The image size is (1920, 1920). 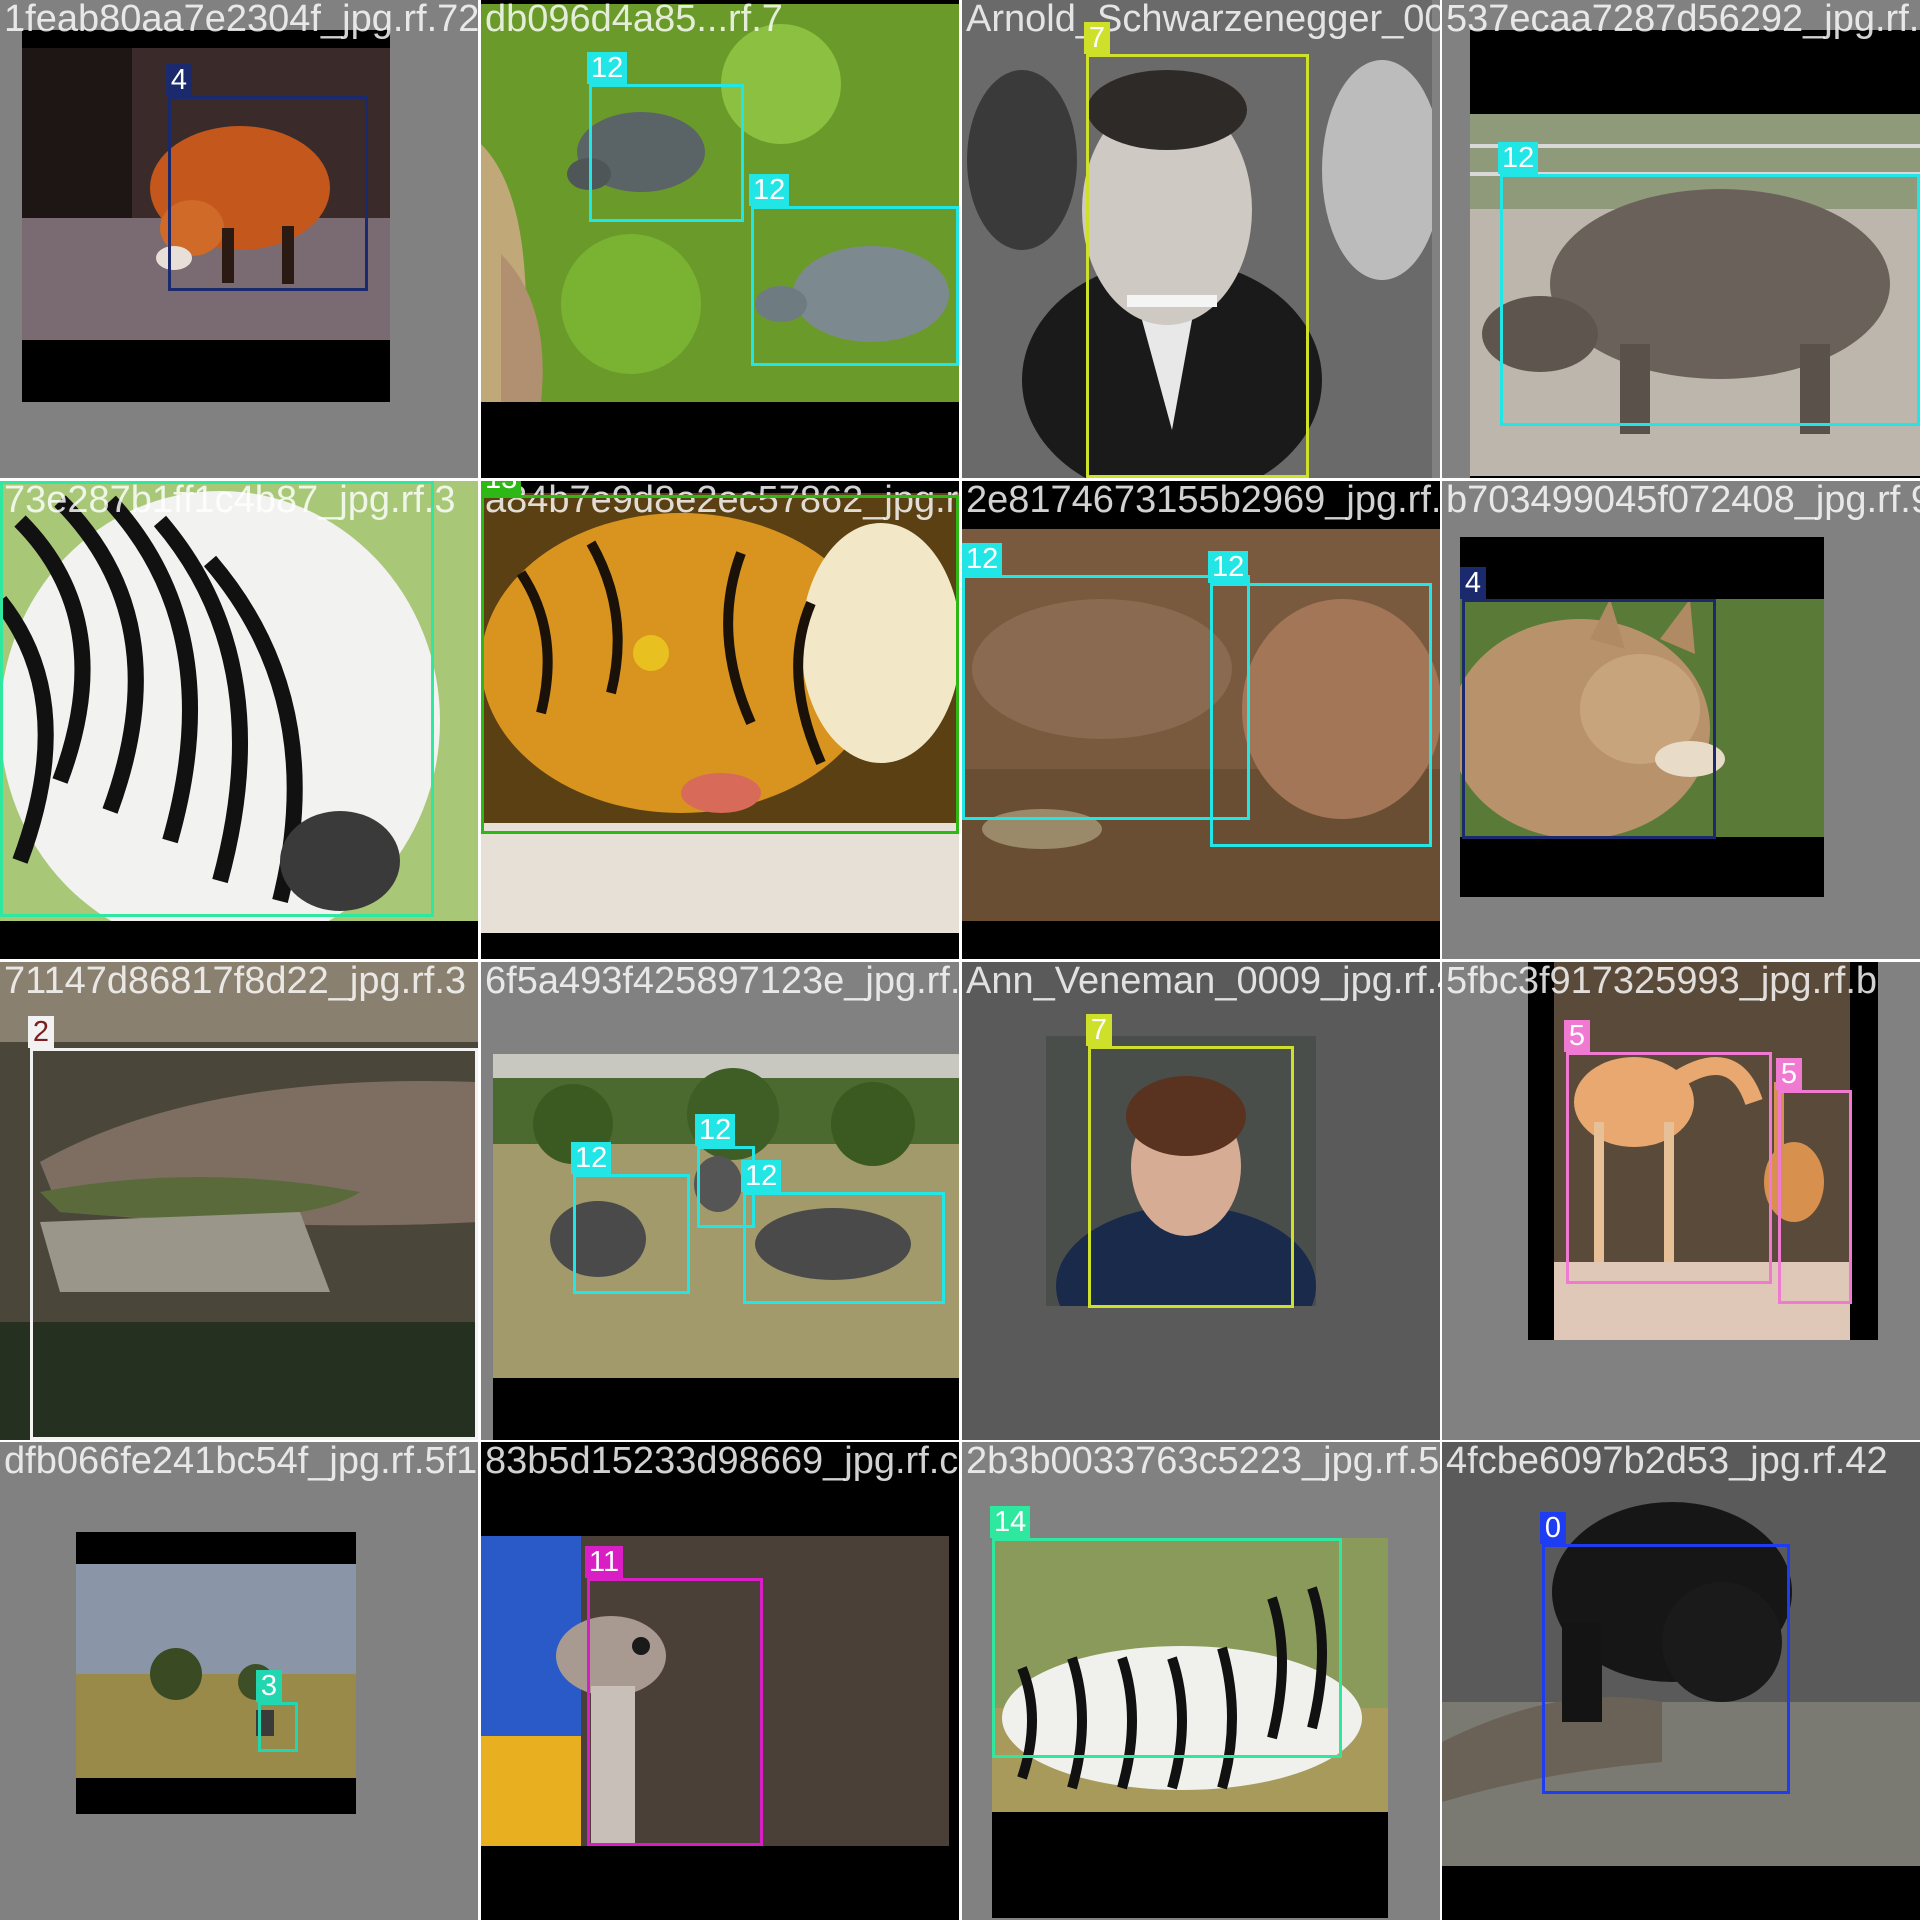 I want to click on tile-filename: 2e8174673155b2969_jpg.rf.b, so click(x=1203, y=501).